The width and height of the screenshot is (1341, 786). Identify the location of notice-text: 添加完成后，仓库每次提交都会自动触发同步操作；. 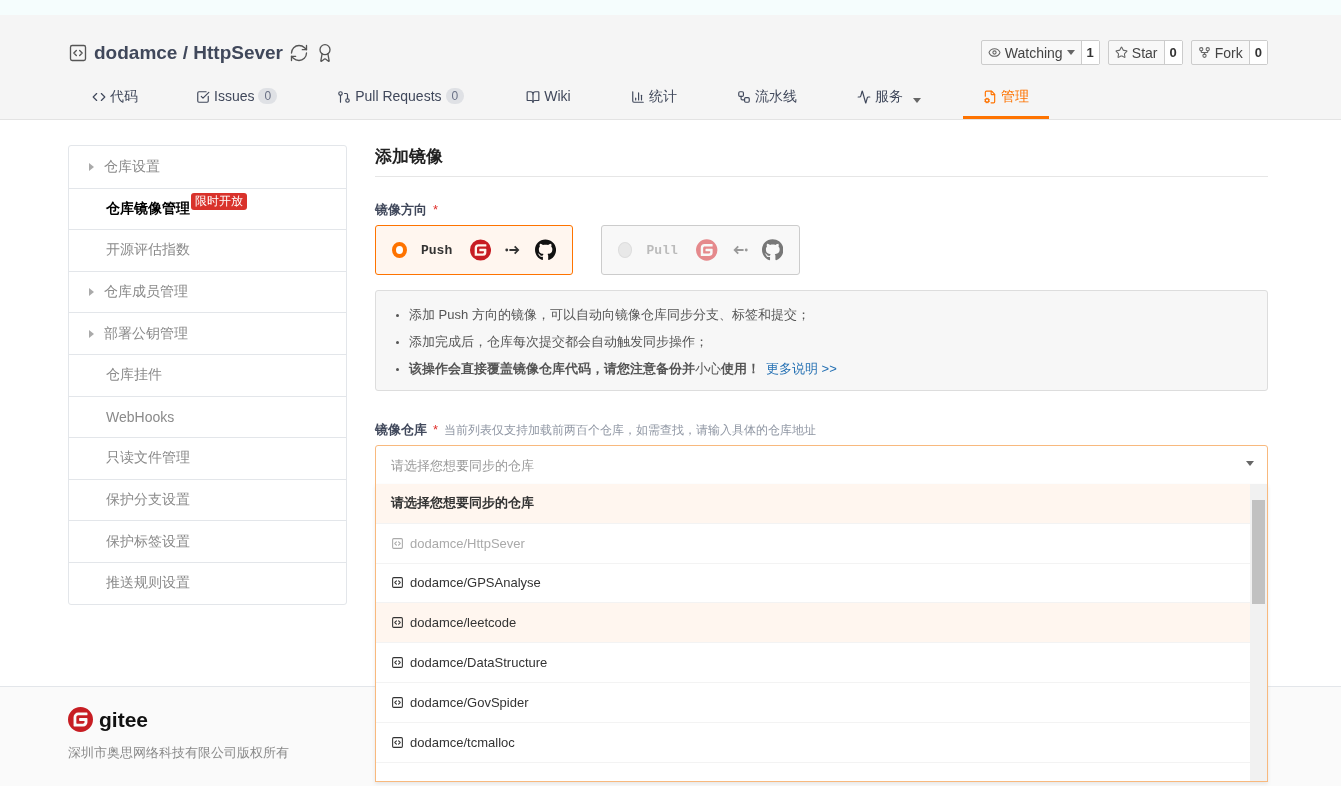
(558, 342).